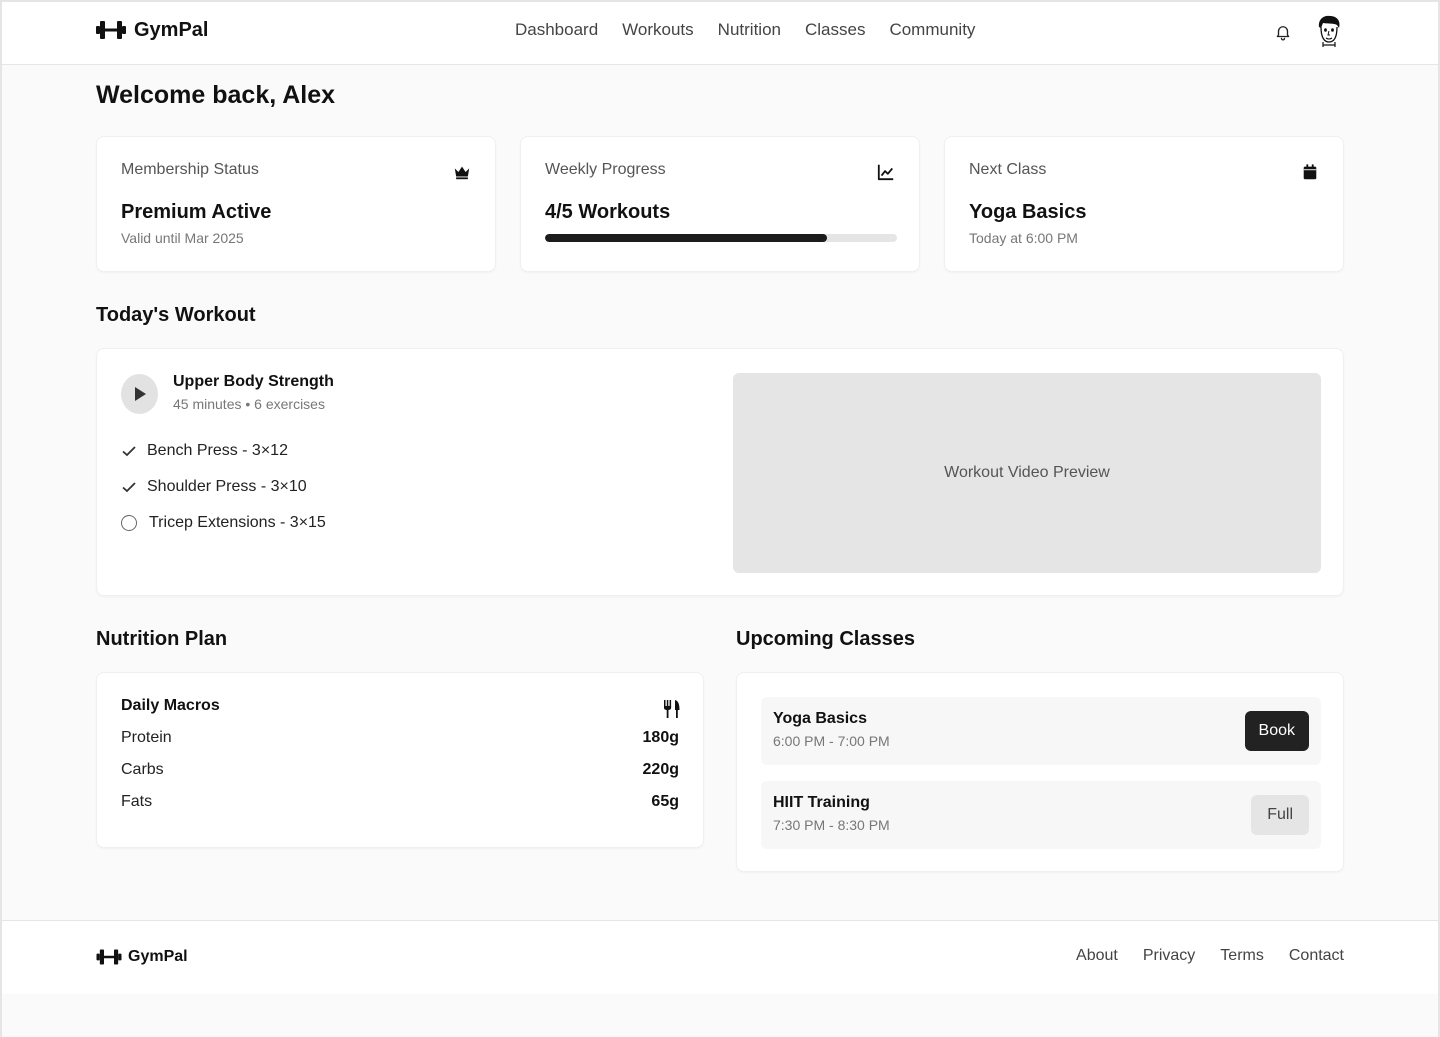 This screenshot has width=1440, height=1037. What do you see at coordinates (608, 212) in the screenshot?
I see `progress-value: 4/5 Workouts` at bounding box center [608, 212].